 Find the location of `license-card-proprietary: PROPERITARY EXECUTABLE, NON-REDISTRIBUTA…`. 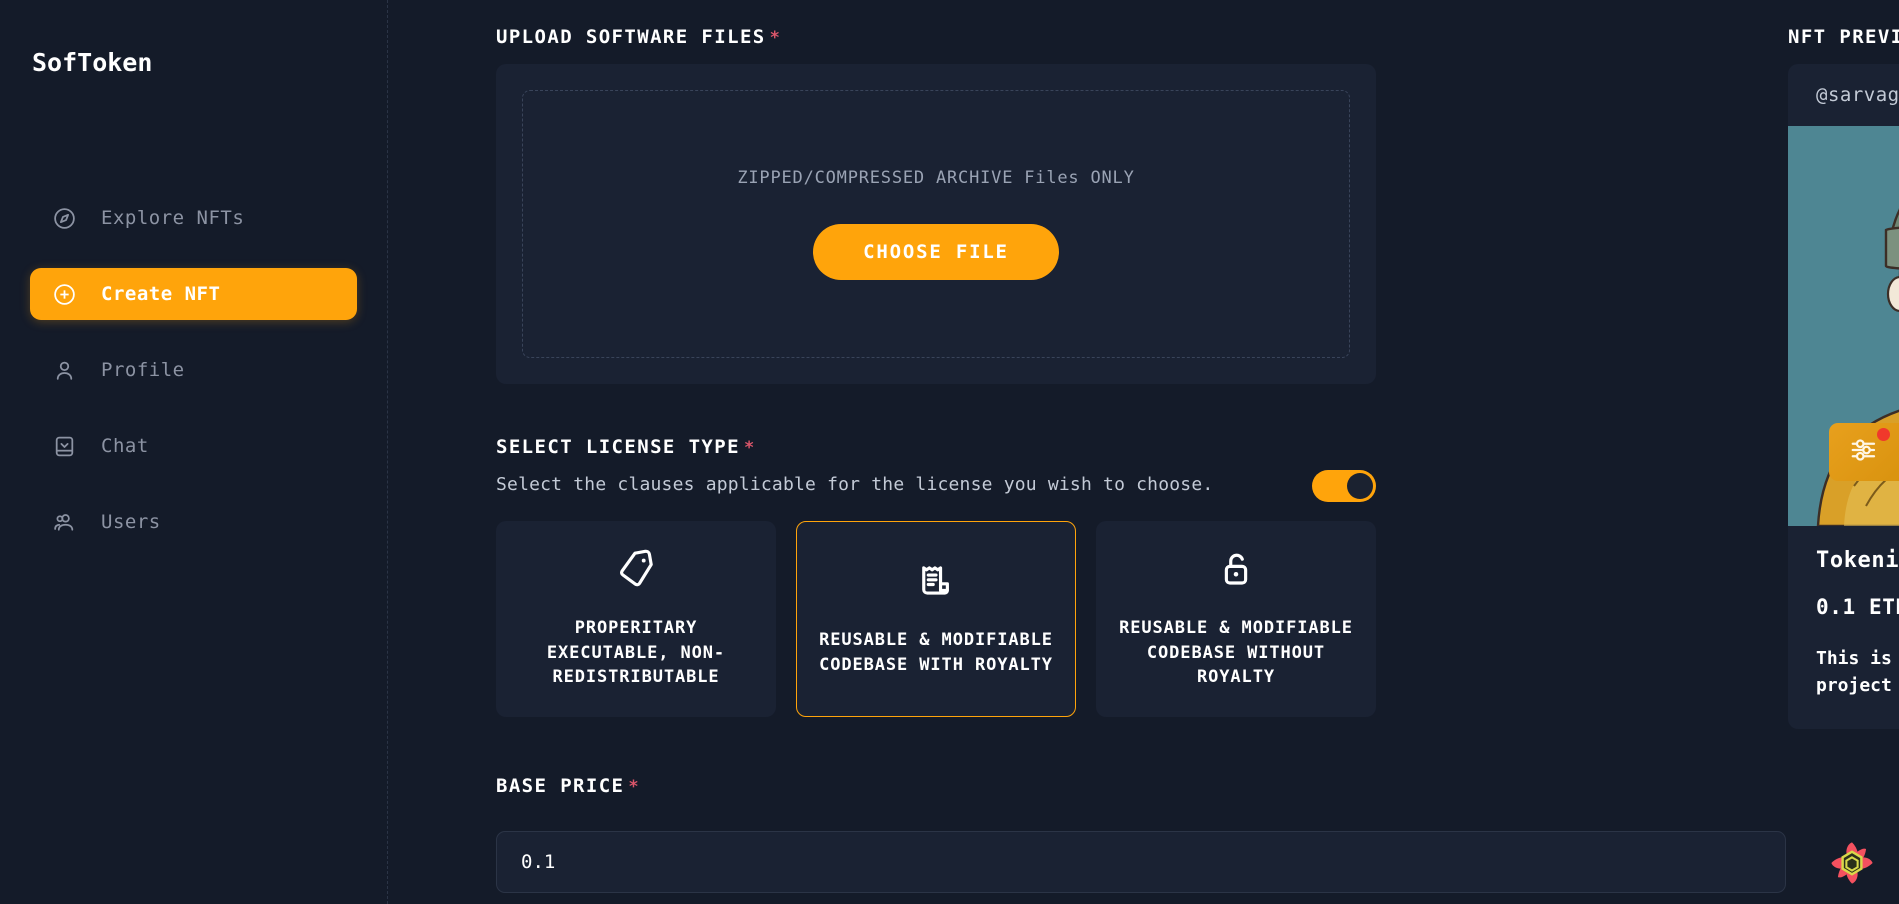

license-card-proprietary: PROPERITARY EXECUTABLE, NON-REDISTRIBUTA… is located at coordinates (636, 619).